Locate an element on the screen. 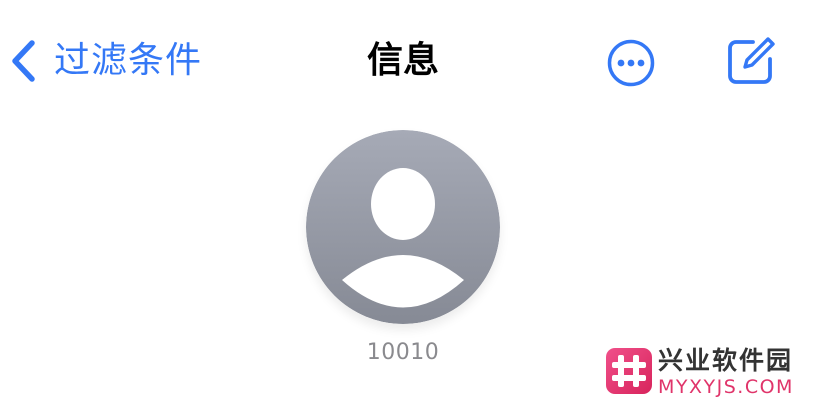 The height and width of the screenshot is (409, 813). back-button-label: 过滤条件 is located at coordinates (128, 60).